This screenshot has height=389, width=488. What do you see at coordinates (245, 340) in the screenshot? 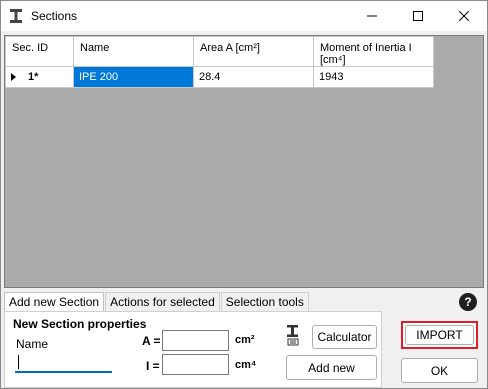
I see `area-unit: cm²` at bounding box center [245, 340].